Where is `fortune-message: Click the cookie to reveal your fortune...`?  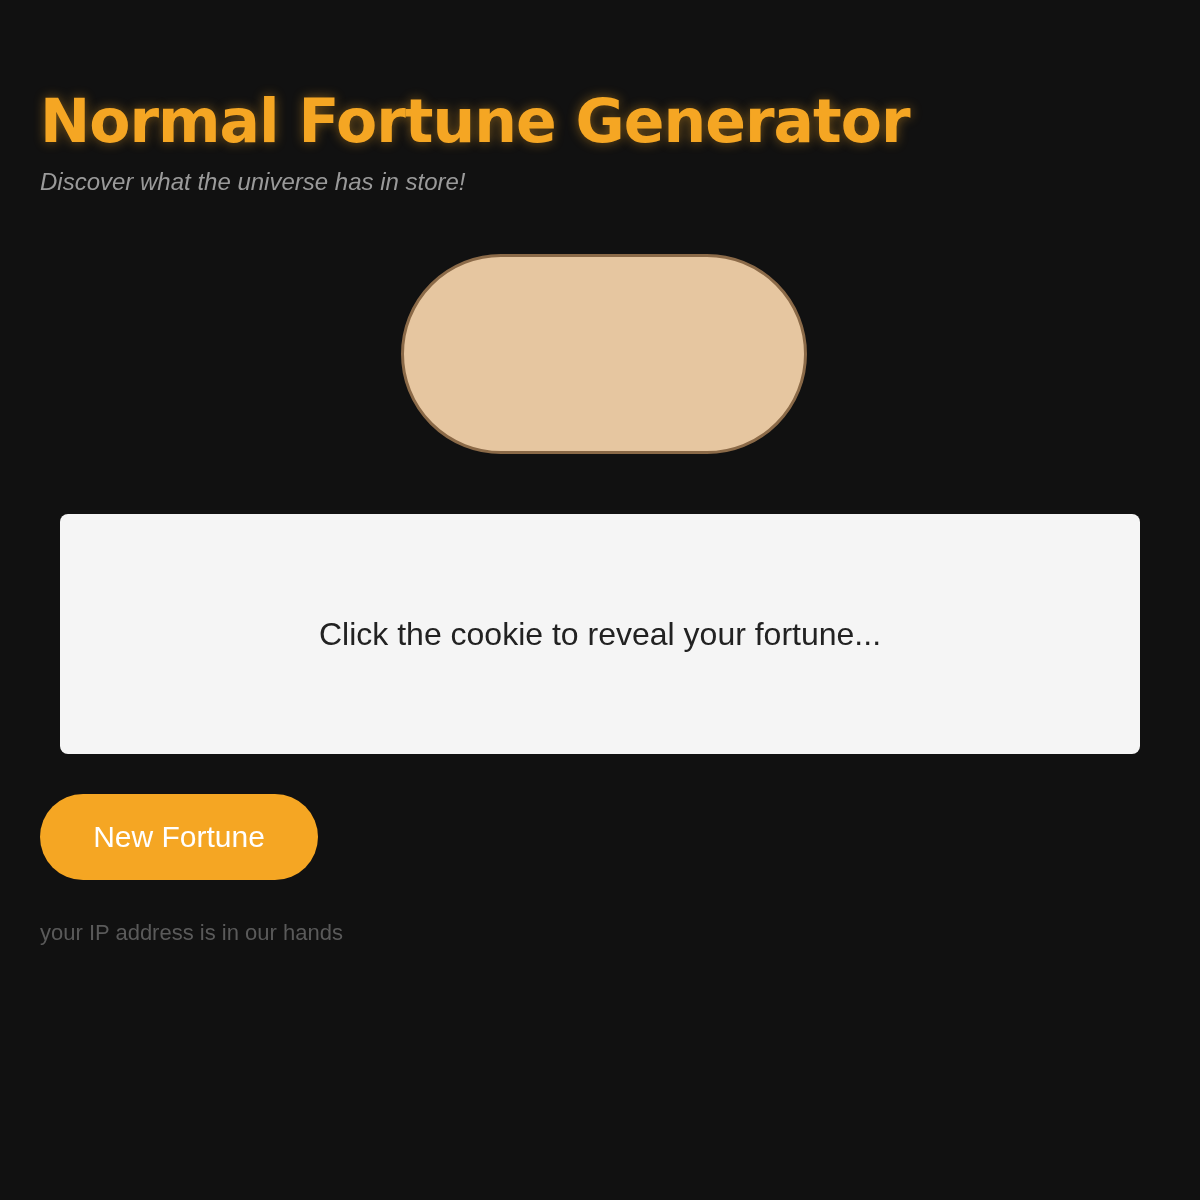 fortune-message: Click the cookie to reveal your fortune... is located at coordinates (599, 634).